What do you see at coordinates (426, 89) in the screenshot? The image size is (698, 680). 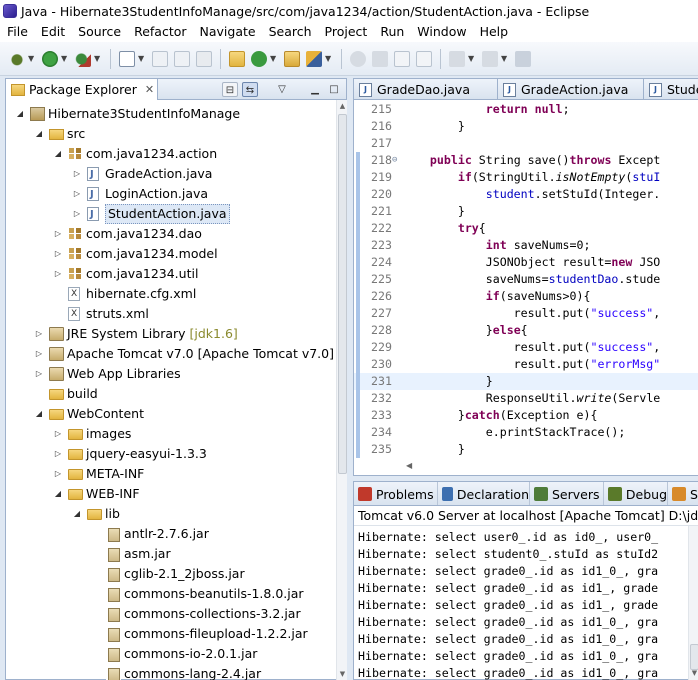 I see `editor-tab-1: J GradeDao.java` at bounding box center [426, 89].